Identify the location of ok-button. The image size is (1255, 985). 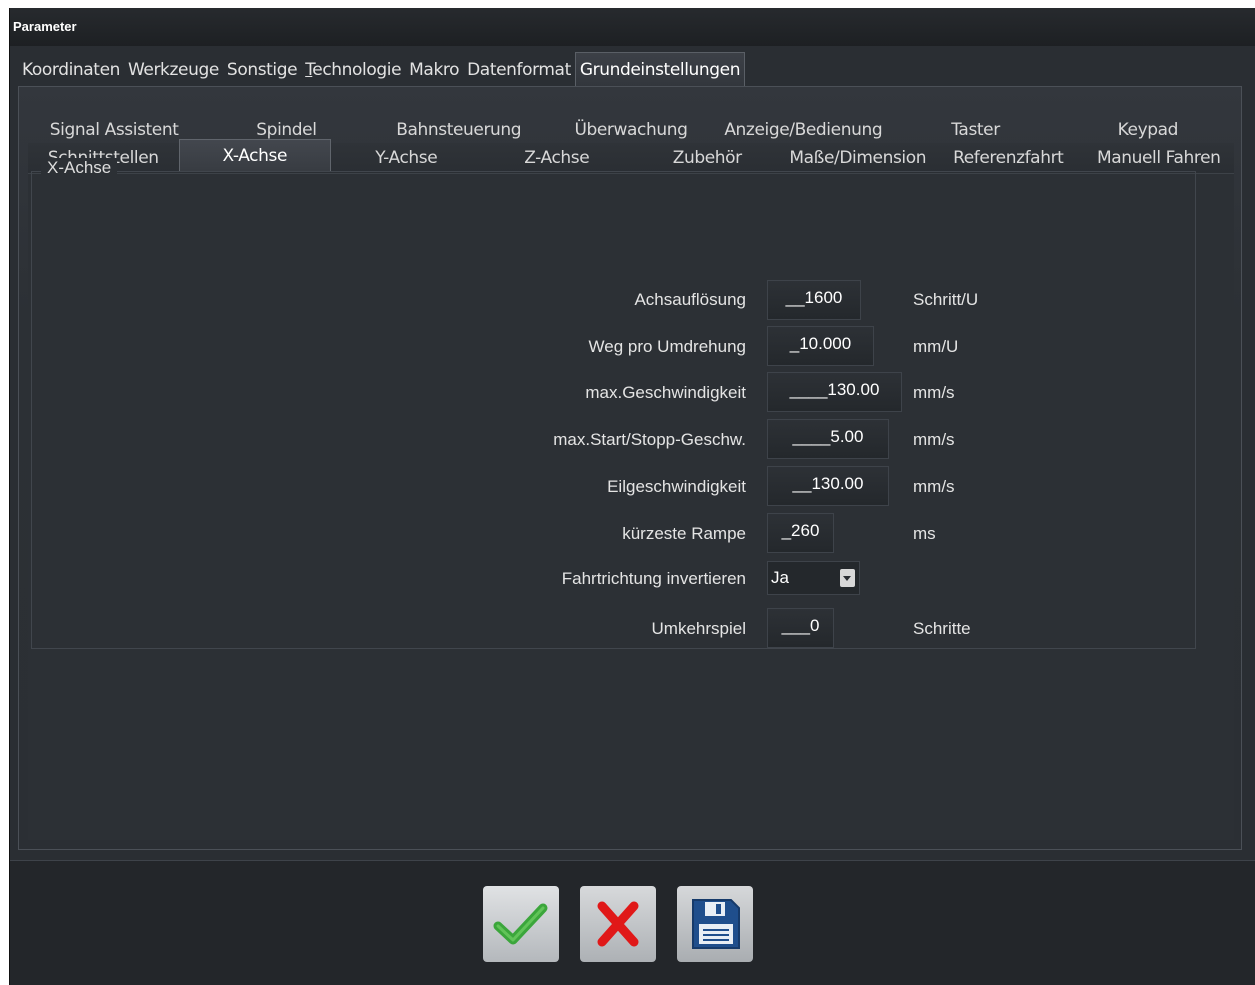
(521, 924).